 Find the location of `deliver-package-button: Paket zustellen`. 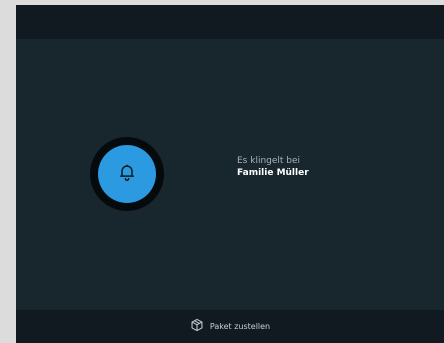

deliver-package-button: Paket zustellen is located at coordinates (230, 326).